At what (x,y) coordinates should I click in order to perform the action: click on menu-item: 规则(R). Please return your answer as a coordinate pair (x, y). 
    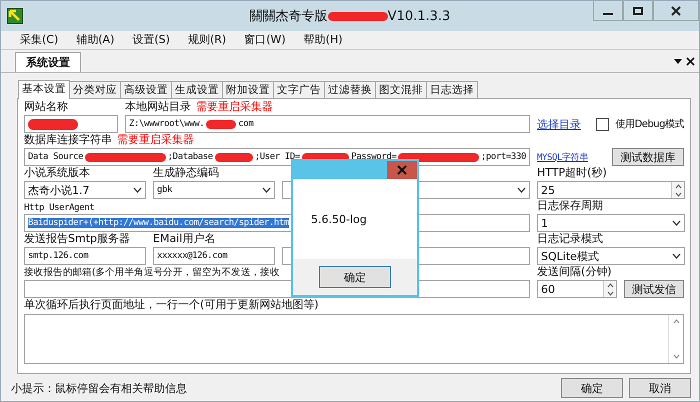
    Looking at the image, I should click on (207, 39).